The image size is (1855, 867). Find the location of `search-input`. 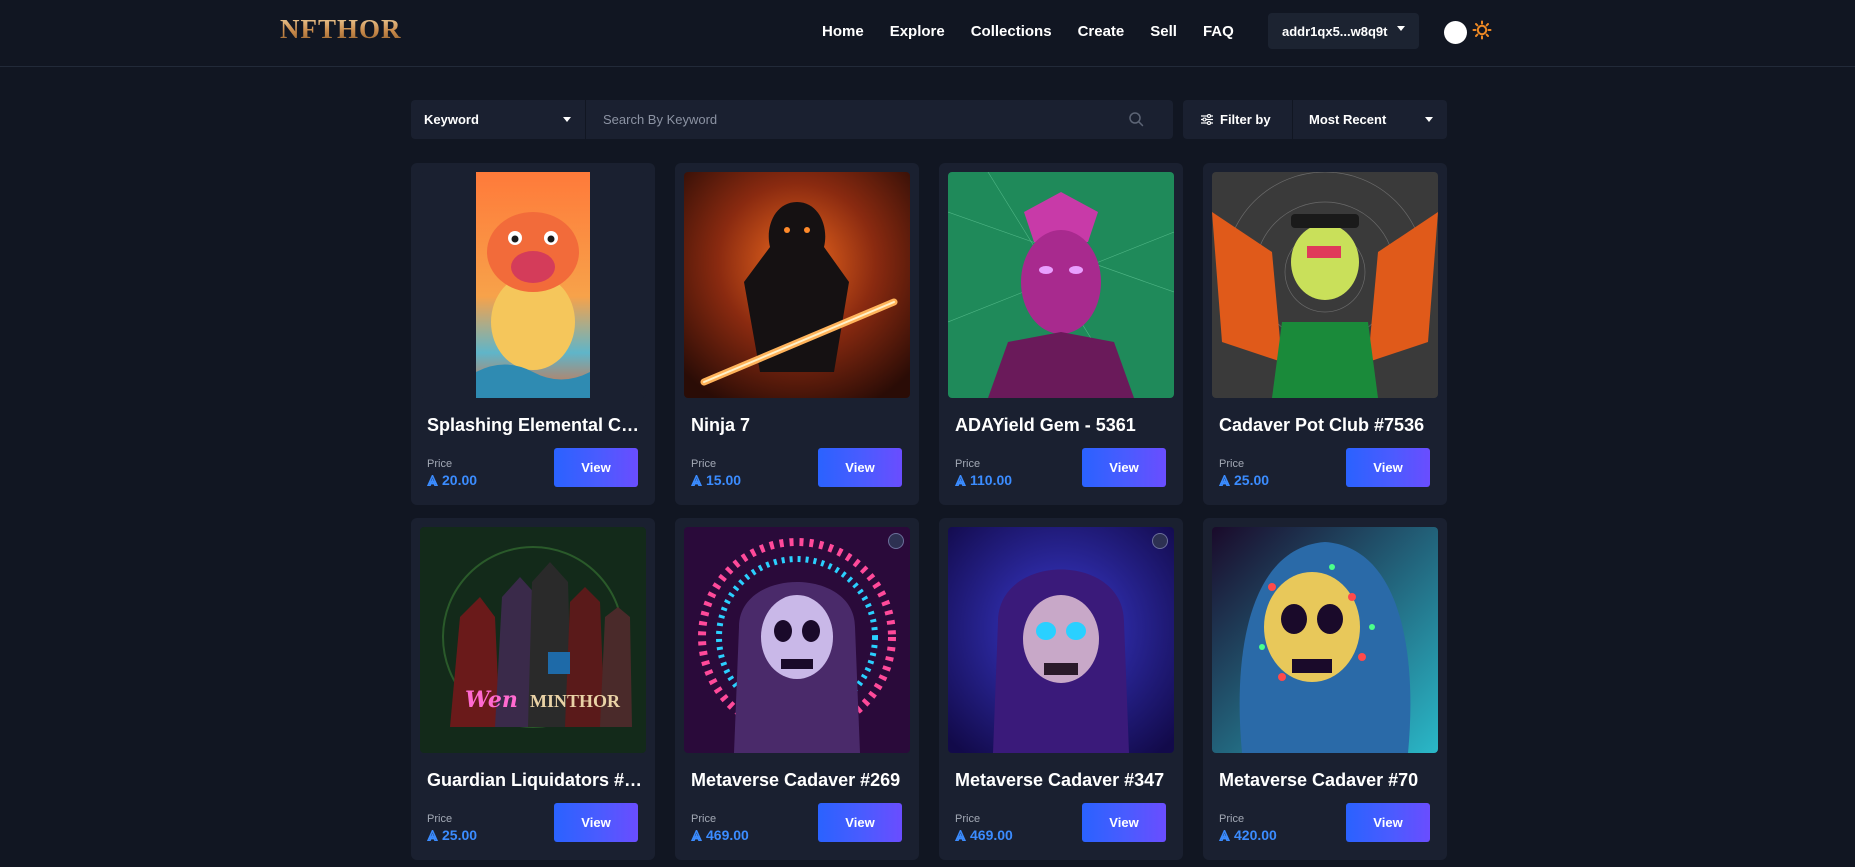

search-input is located at coordinates (867, 119).